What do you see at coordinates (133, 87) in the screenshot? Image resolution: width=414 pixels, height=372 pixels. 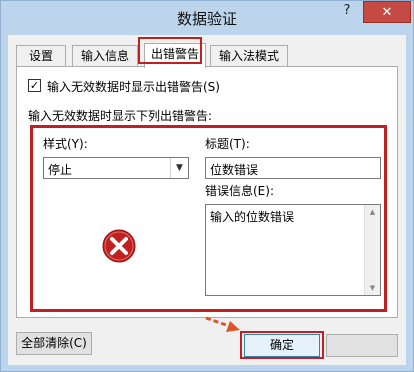 I see `show-error-alert-label: 输入无效数据时显示出错警告(S)` at bounding box center [133, 87].